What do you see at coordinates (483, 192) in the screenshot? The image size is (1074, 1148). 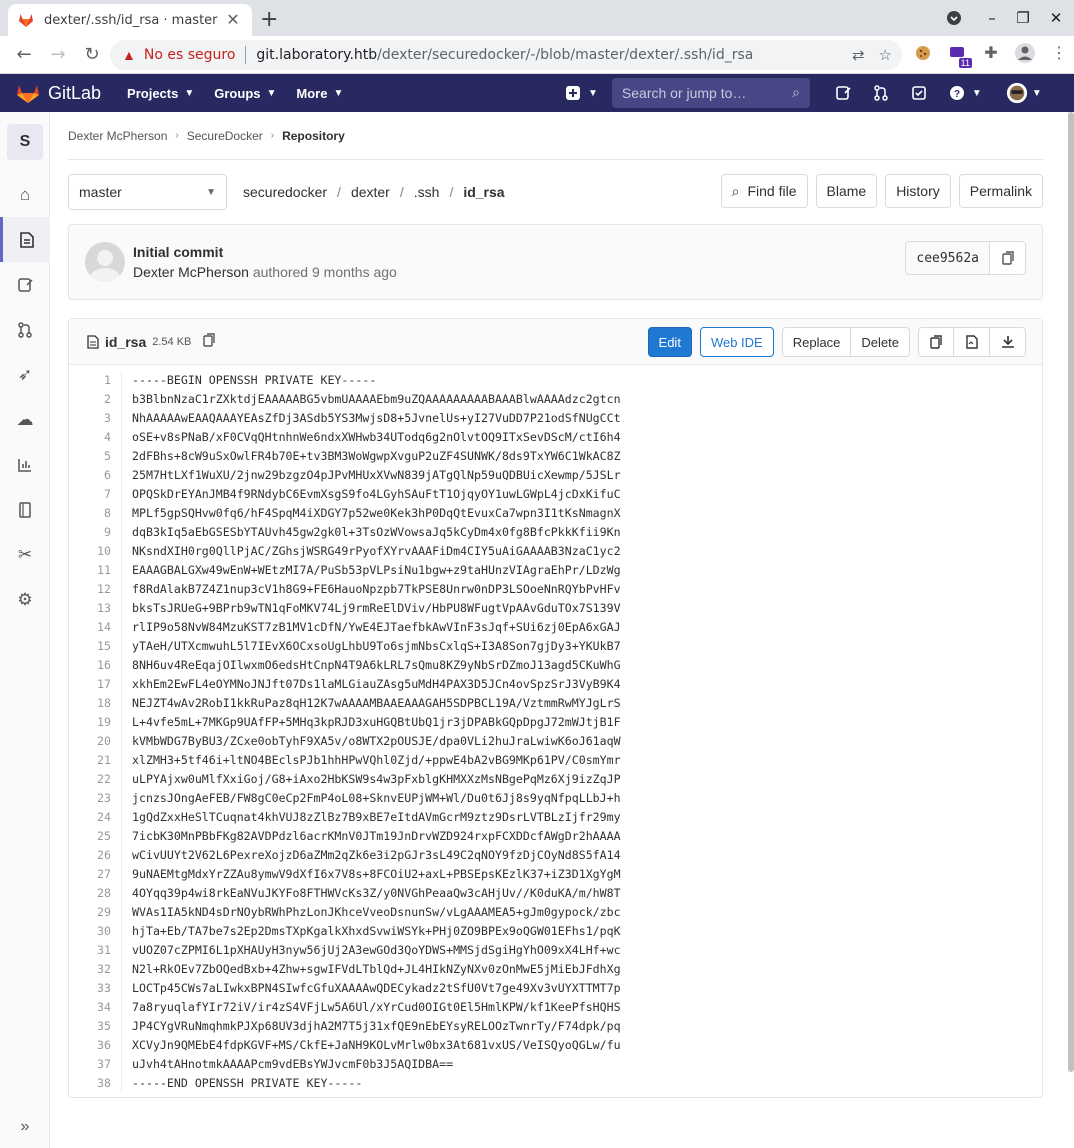 I see `path-file: id_rsa` at bounding box center [483, 192].